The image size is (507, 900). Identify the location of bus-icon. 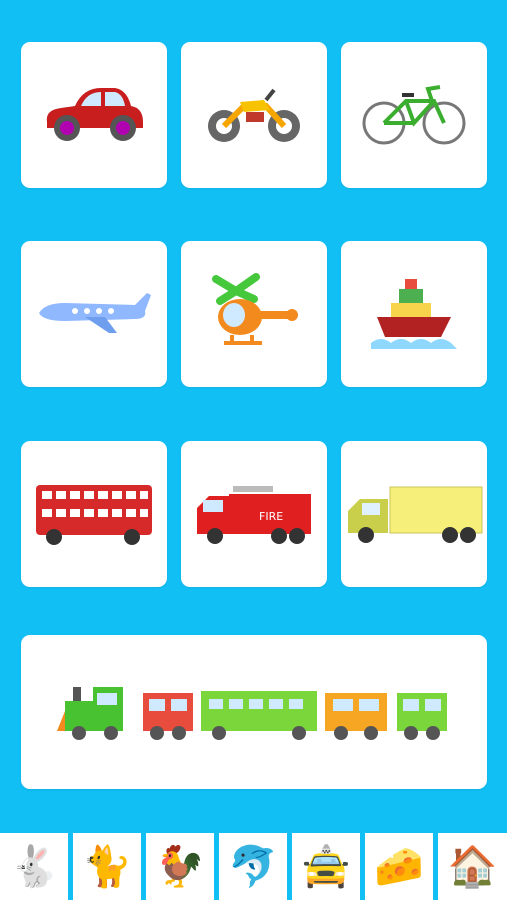
(94, 515).